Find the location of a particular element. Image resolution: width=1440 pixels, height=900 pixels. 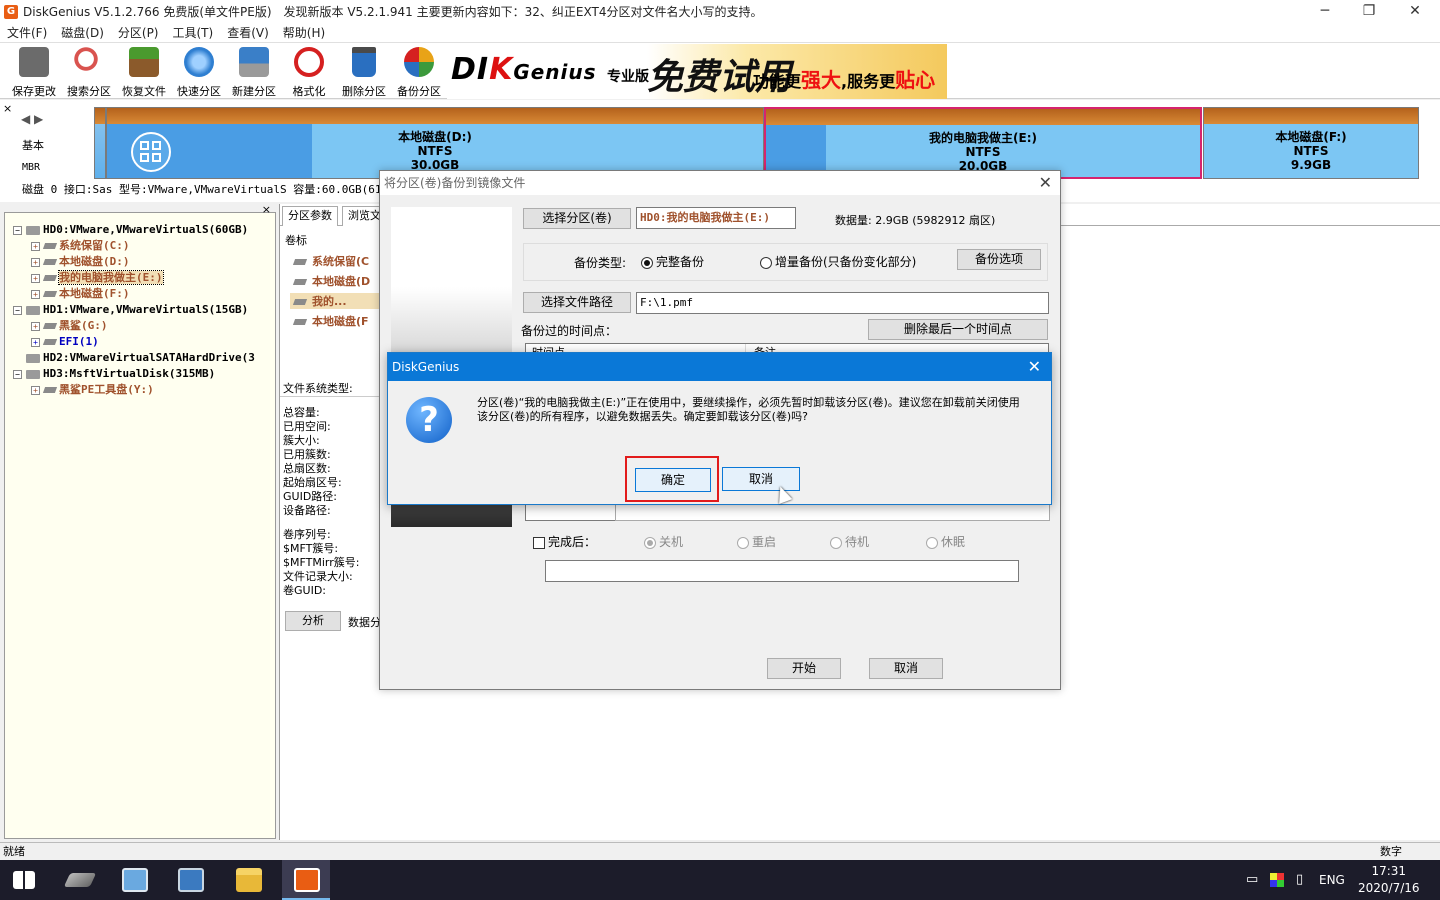

tree-item-local-d: + 本地磁盘(D:) is located at coordinates (80, 262).